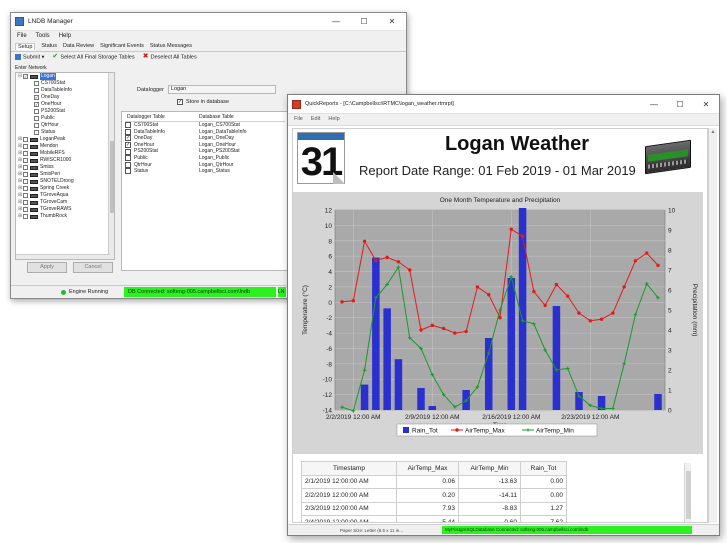 The image size is (727, 543). I want to click on menu-file: File, so click(22, 36).